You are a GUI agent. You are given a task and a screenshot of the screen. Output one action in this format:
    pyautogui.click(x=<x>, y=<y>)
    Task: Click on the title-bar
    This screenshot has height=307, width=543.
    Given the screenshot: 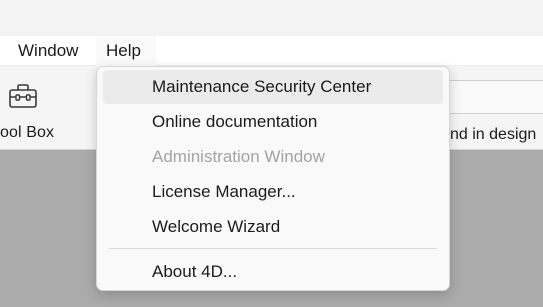 What is the action you would take?
    pyautogui.click(x=271, y=18)
    